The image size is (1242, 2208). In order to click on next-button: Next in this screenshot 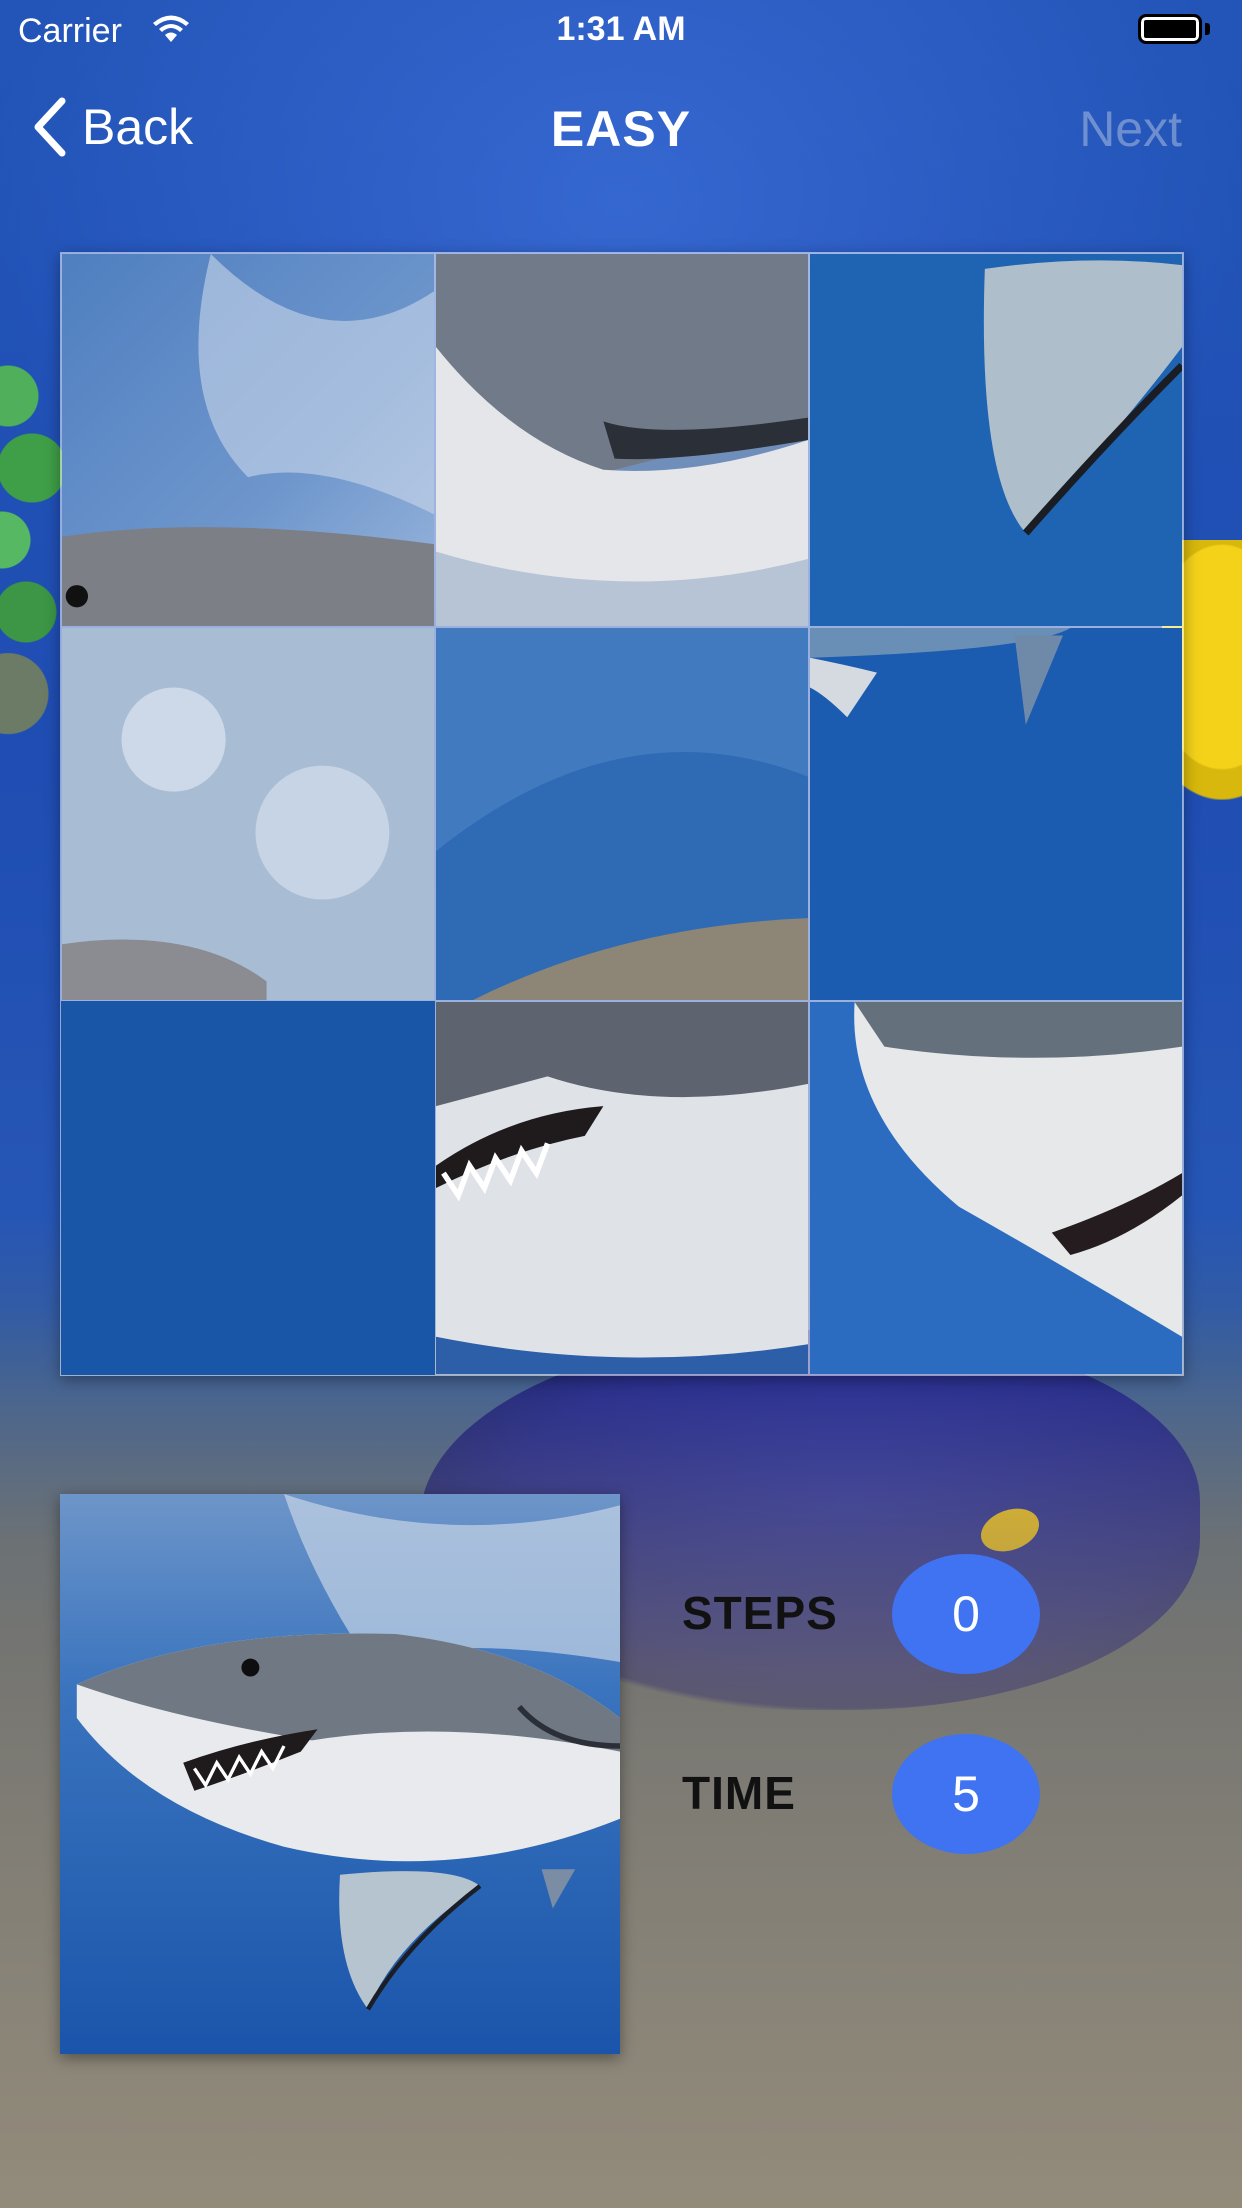, I will do `click(1130, 129)`.